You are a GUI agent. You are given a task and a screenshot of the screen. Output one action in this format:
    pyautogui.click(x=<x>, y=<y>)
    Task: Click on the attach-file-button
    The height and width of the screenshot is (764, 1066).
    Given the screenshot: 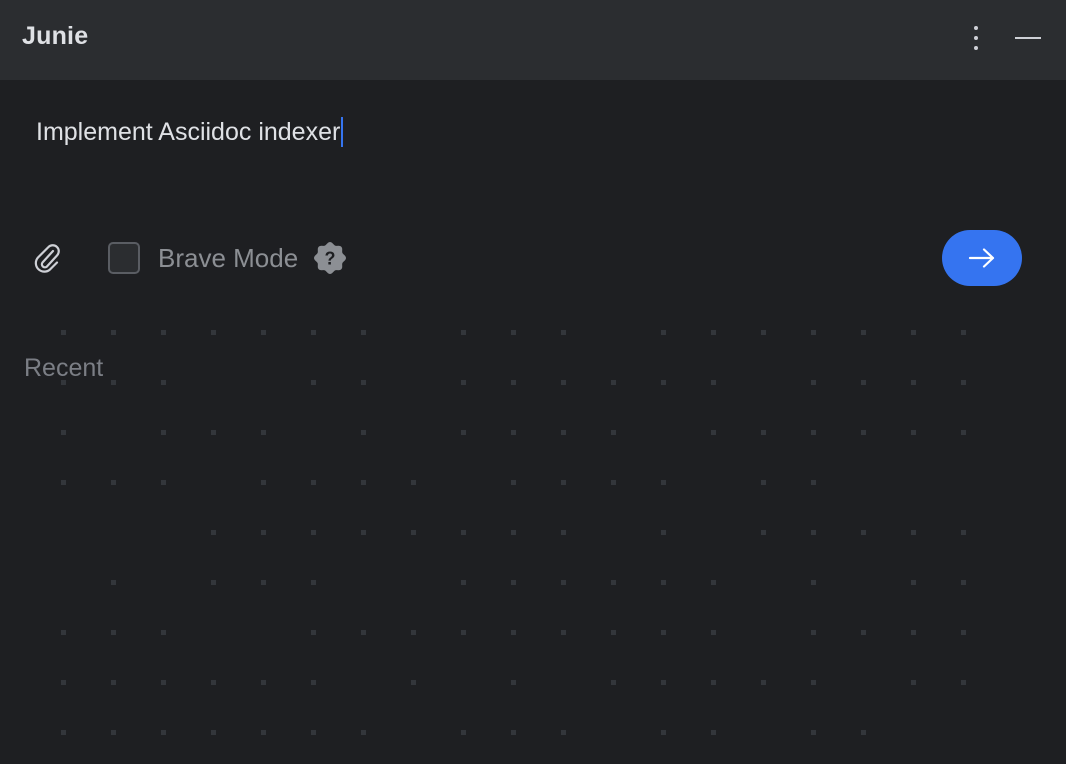 What is the action you would take?
    pyautogui.click(x=47, y=258)
    